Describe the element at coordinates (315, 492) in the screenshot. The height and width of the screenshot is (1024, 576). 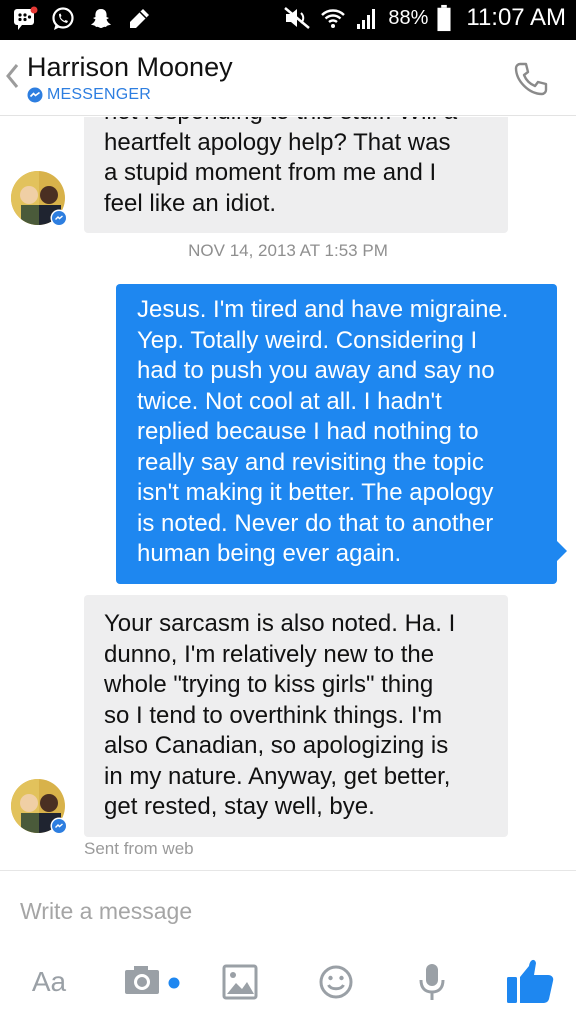
I see `message-line: isn't making it better. The apology` at that location.